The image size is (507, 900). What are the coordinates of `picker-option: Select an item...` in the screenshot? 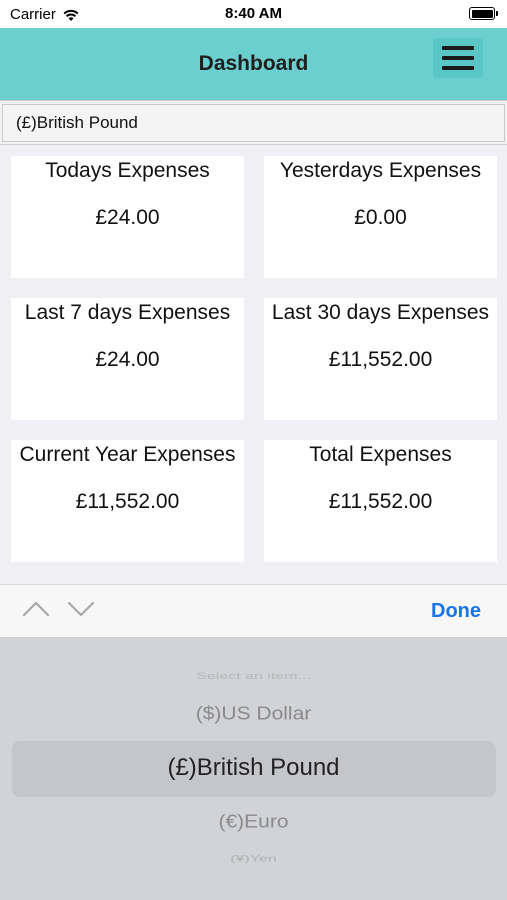 It's located at (253, 677).